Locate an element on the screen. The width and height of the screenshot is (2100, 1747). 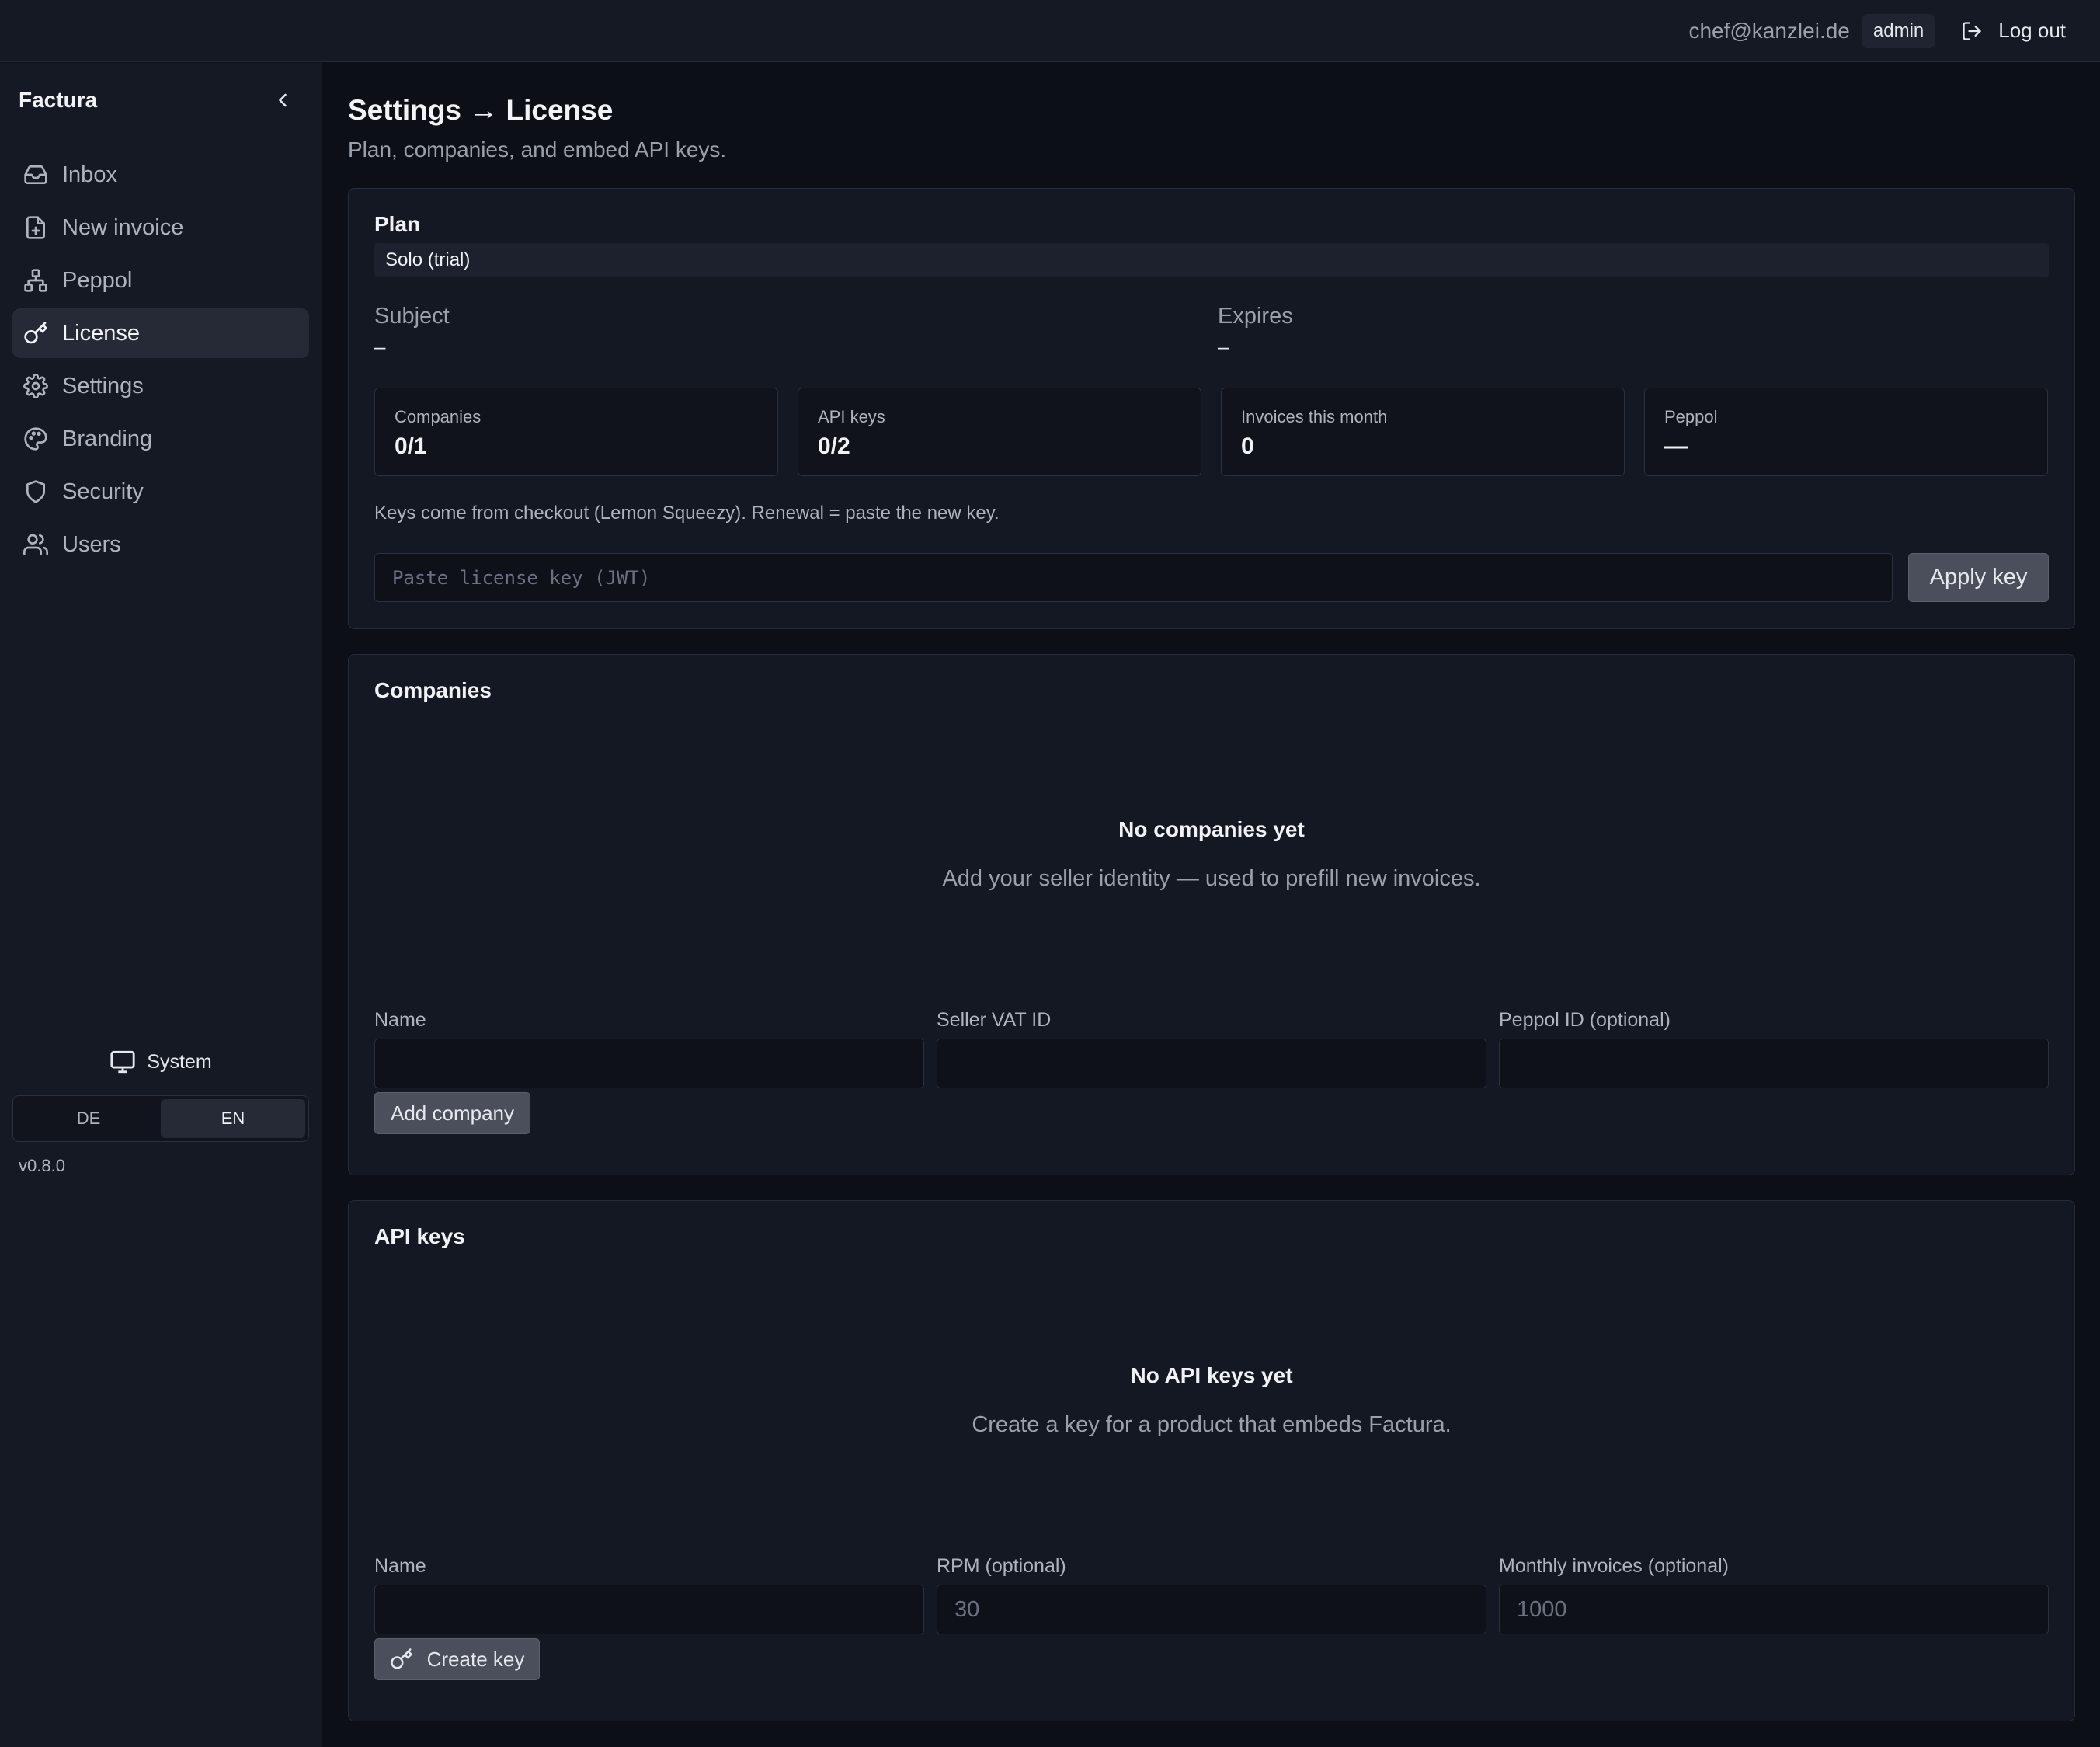
theme-toggle: System is located at coordinates (161, 1061).